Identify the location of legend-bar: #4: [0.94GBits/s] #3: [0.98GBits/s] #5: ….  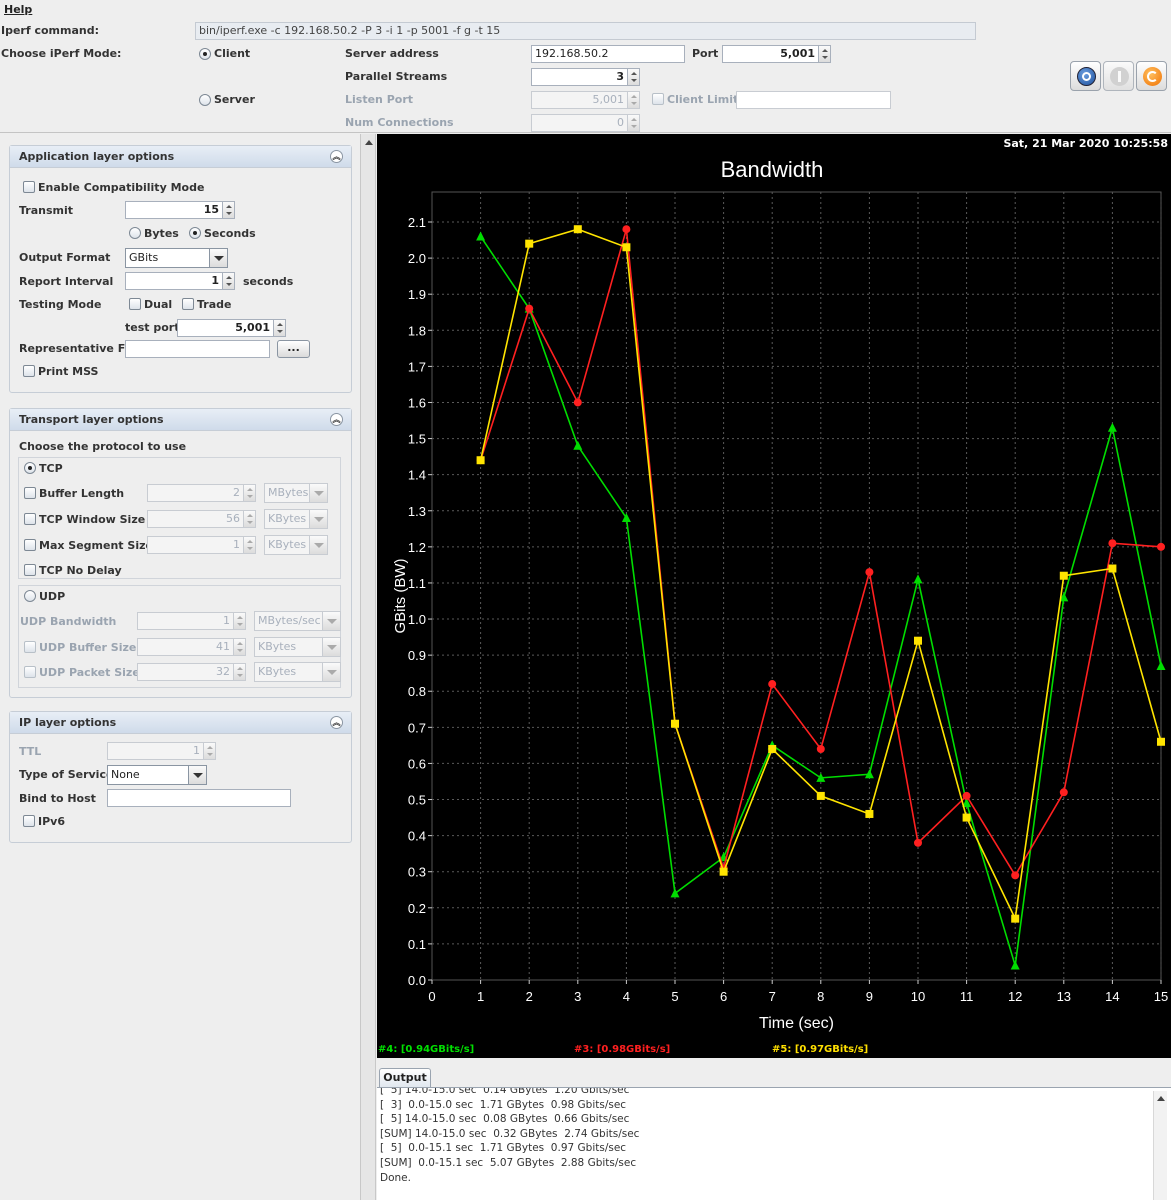
(774, 1051).